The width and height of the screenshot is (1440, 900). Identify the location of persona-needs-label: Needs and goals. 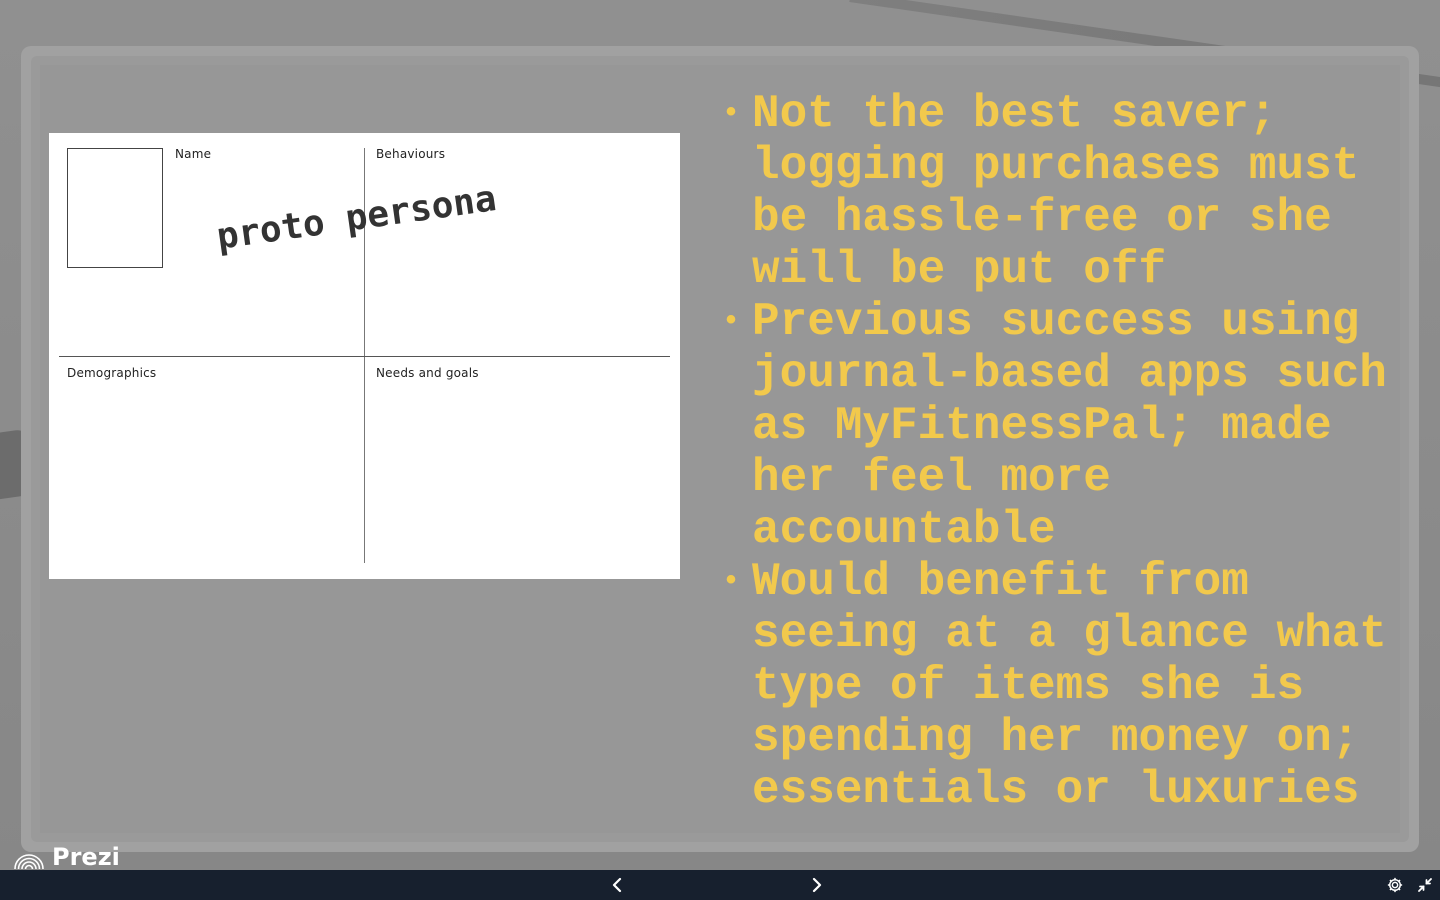
(427, 373).